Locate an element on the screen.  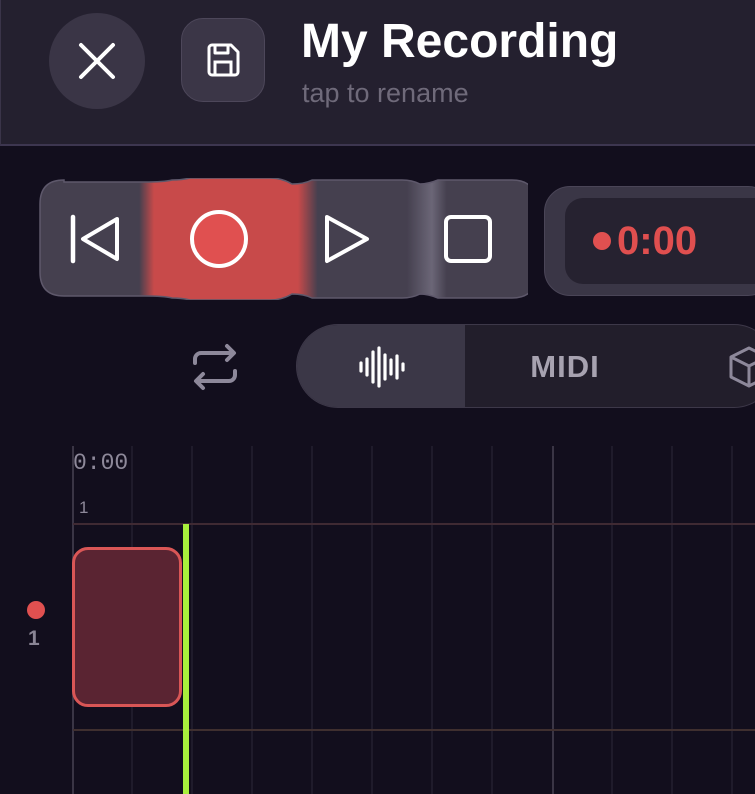
floppy-disk-icon is located at coordinates (223, 60).